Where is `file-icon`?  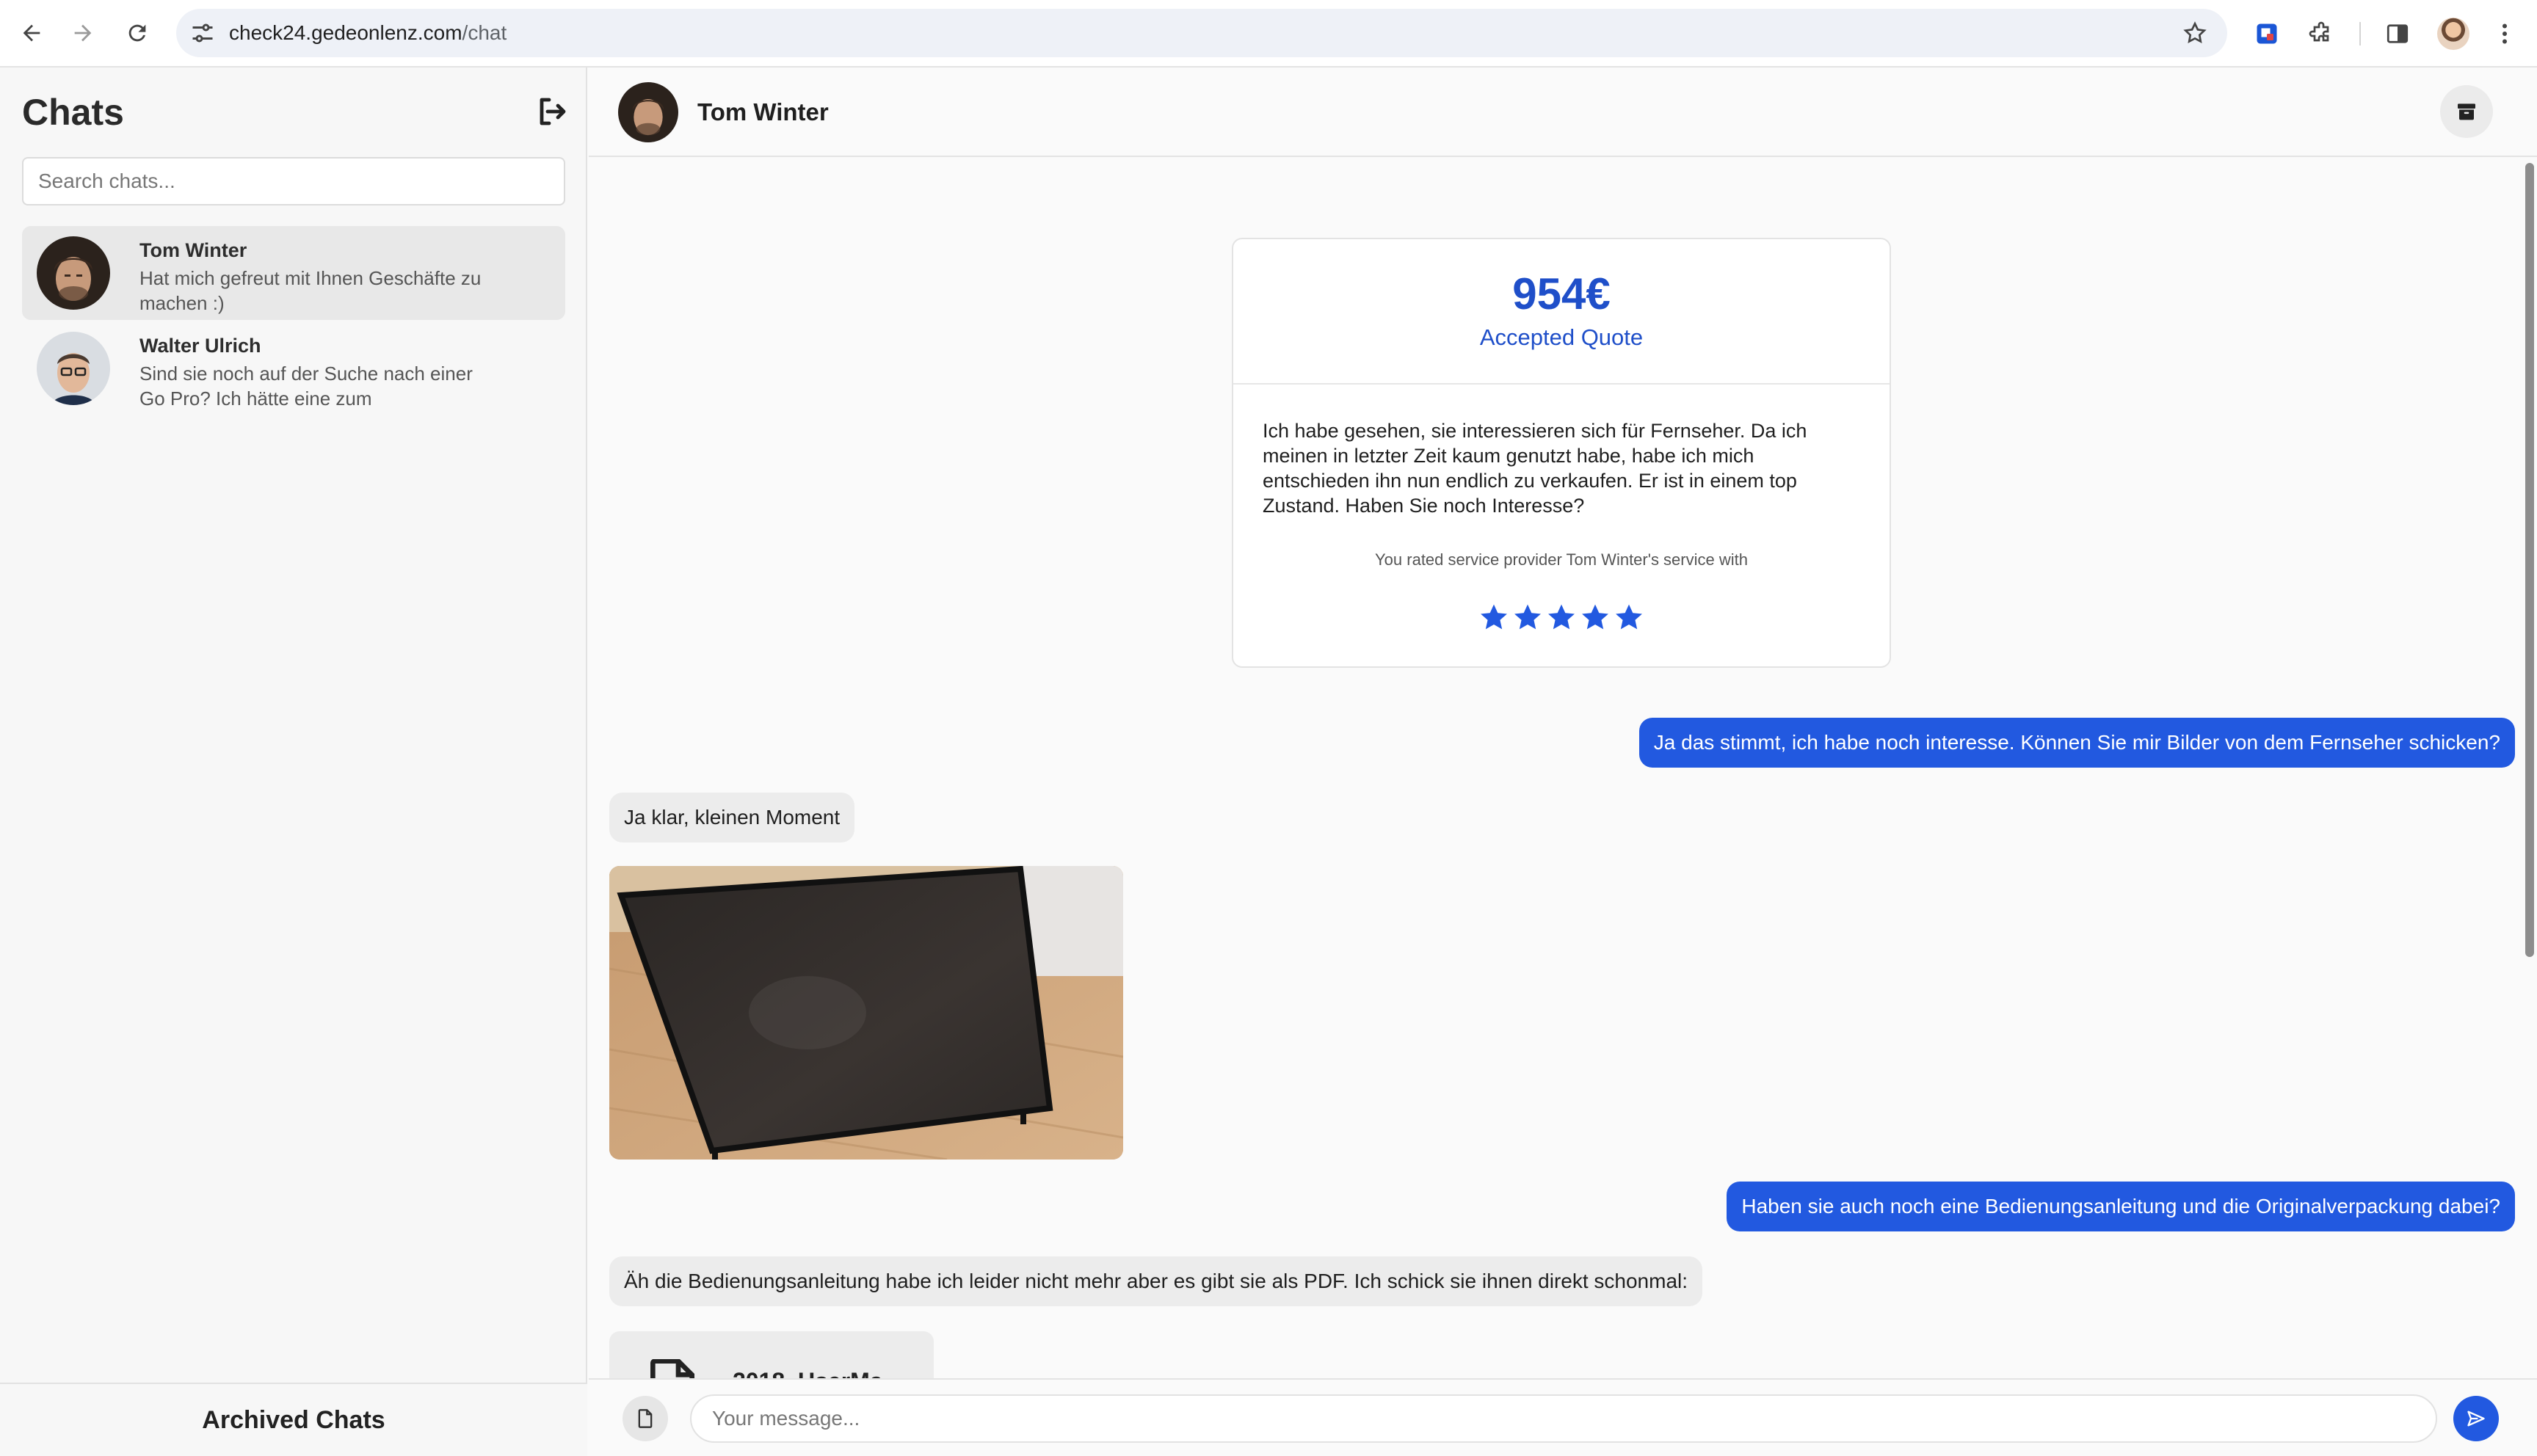 file-icon is located at coordinates (645, 1418).